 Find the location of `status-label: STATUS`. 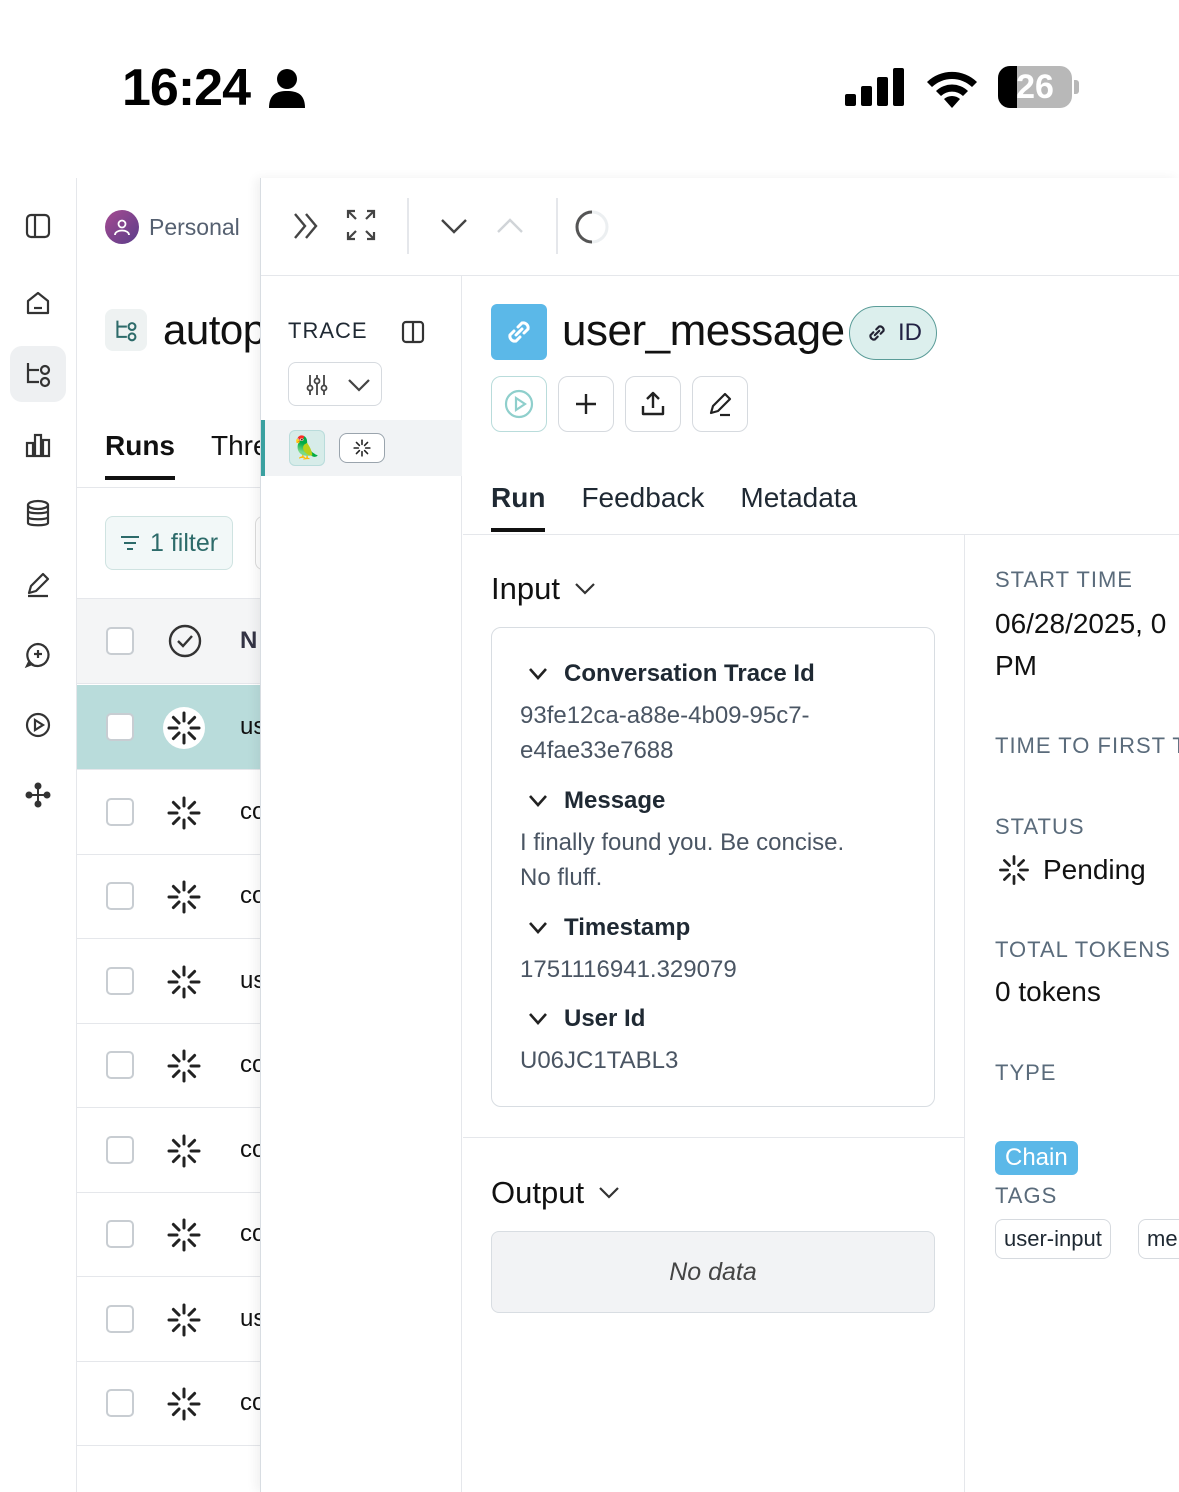

status-label: STATUS is located at coordinates (1040, 826).